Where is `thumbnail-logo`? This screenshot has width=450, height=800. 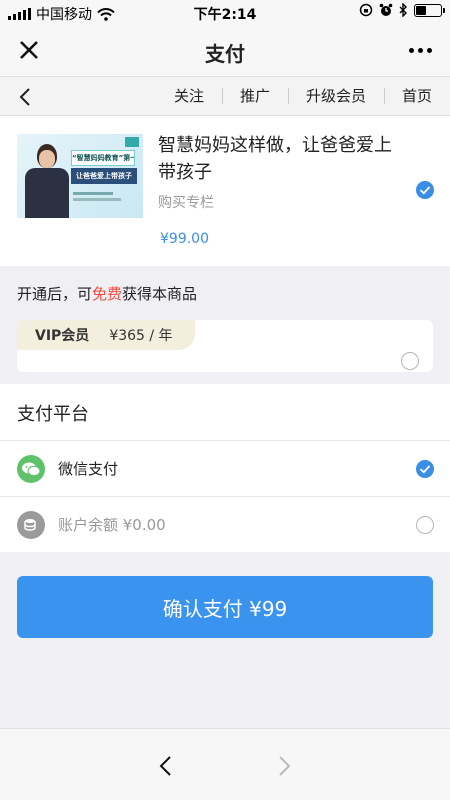 thumbnail-logo is located at coordinates (132, 142).